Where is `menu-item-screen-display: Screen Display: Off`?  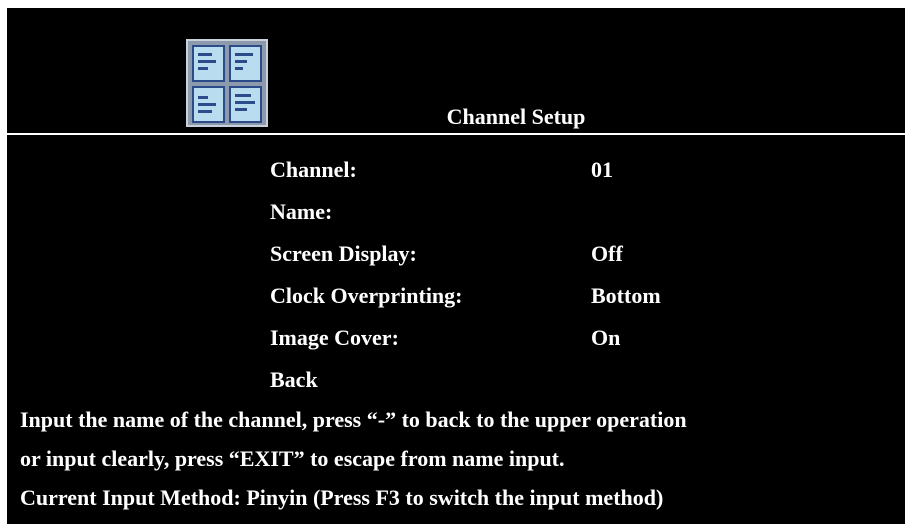 menu-item-screen-display: Screen Display: Off is located at coordinates (456, 254).